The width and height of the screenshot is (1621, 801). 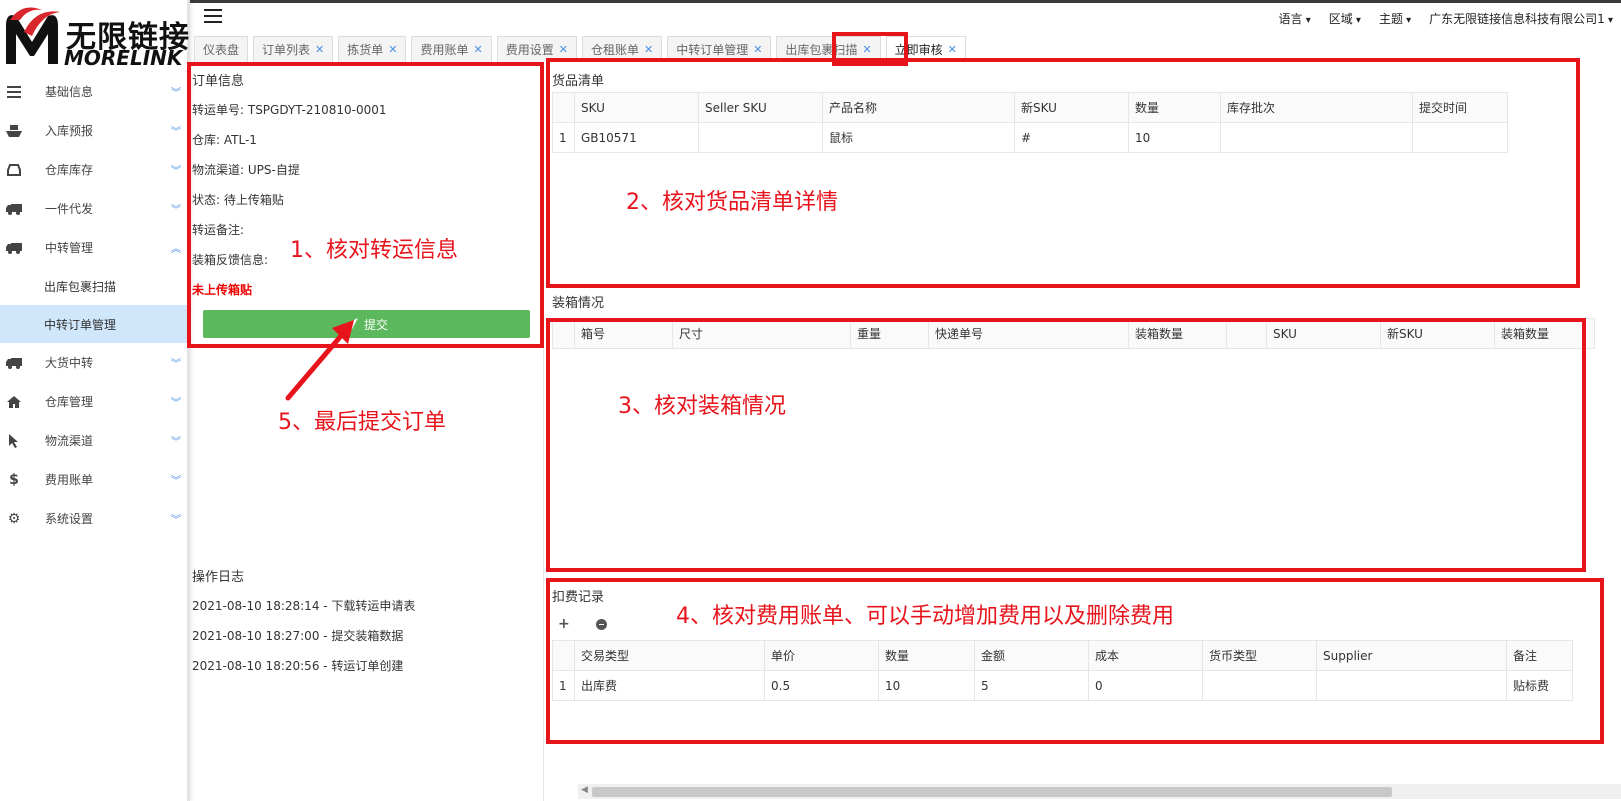 What do you see at coordinates (298, 636) in the screenshot?
I see `log-entry: 2021-08-10 18:27:00 - 提交装箱数据` at bounding box center [298, 636].